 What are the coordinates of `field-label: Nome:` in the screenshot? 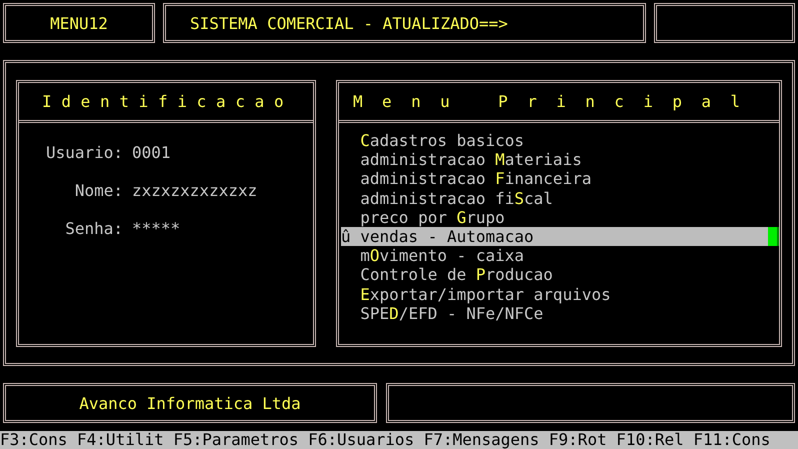 It's located at (98, 190).